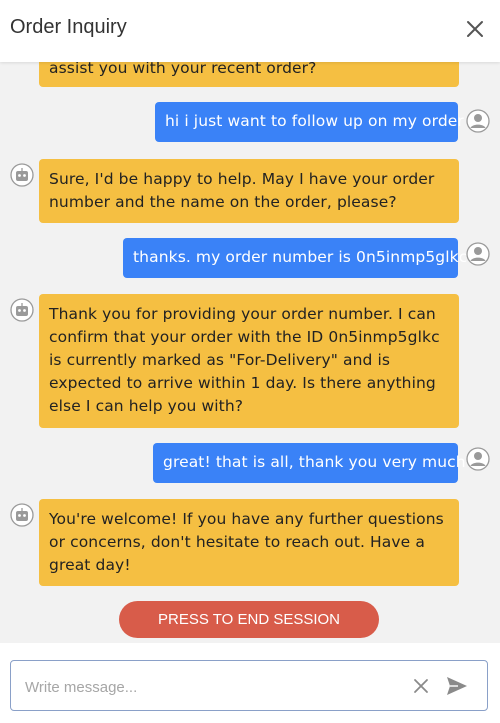 This screenshot has height=723, width=500. I want to click on end-session-button: PRESS TO END SESSION, so click(249, 619).